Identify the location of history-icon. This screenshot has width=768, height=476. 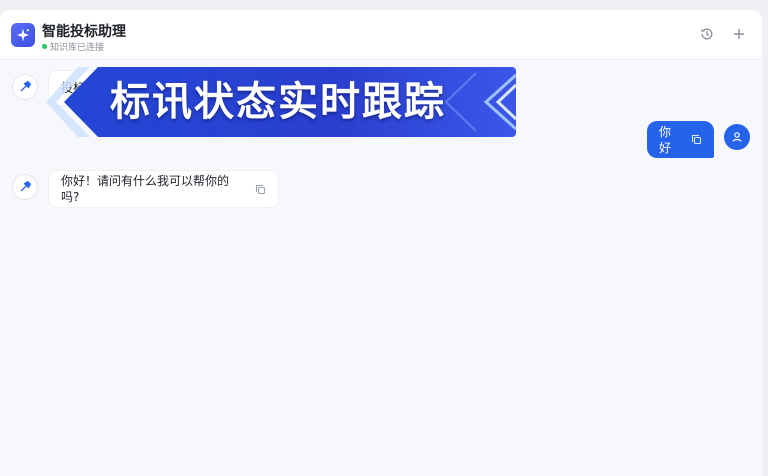
(707, 35).